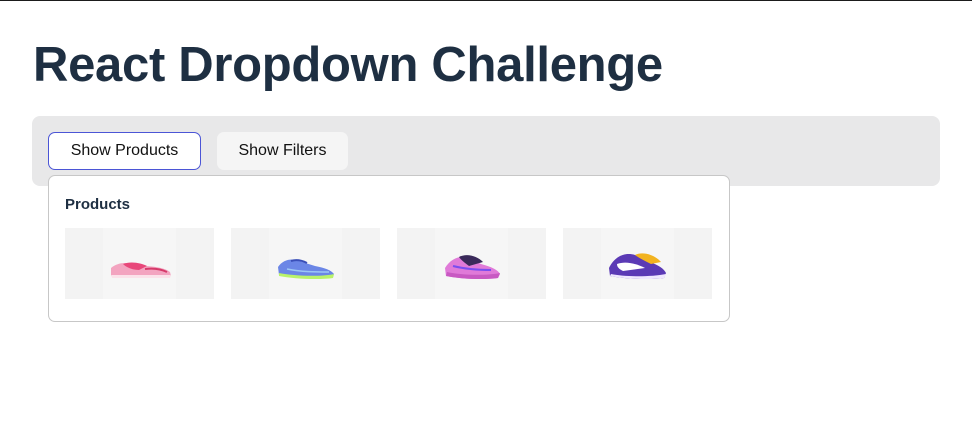  Describe the element at coordinates (98, 204) in the screenshot. I see `dropdown-title: Products` at that location.